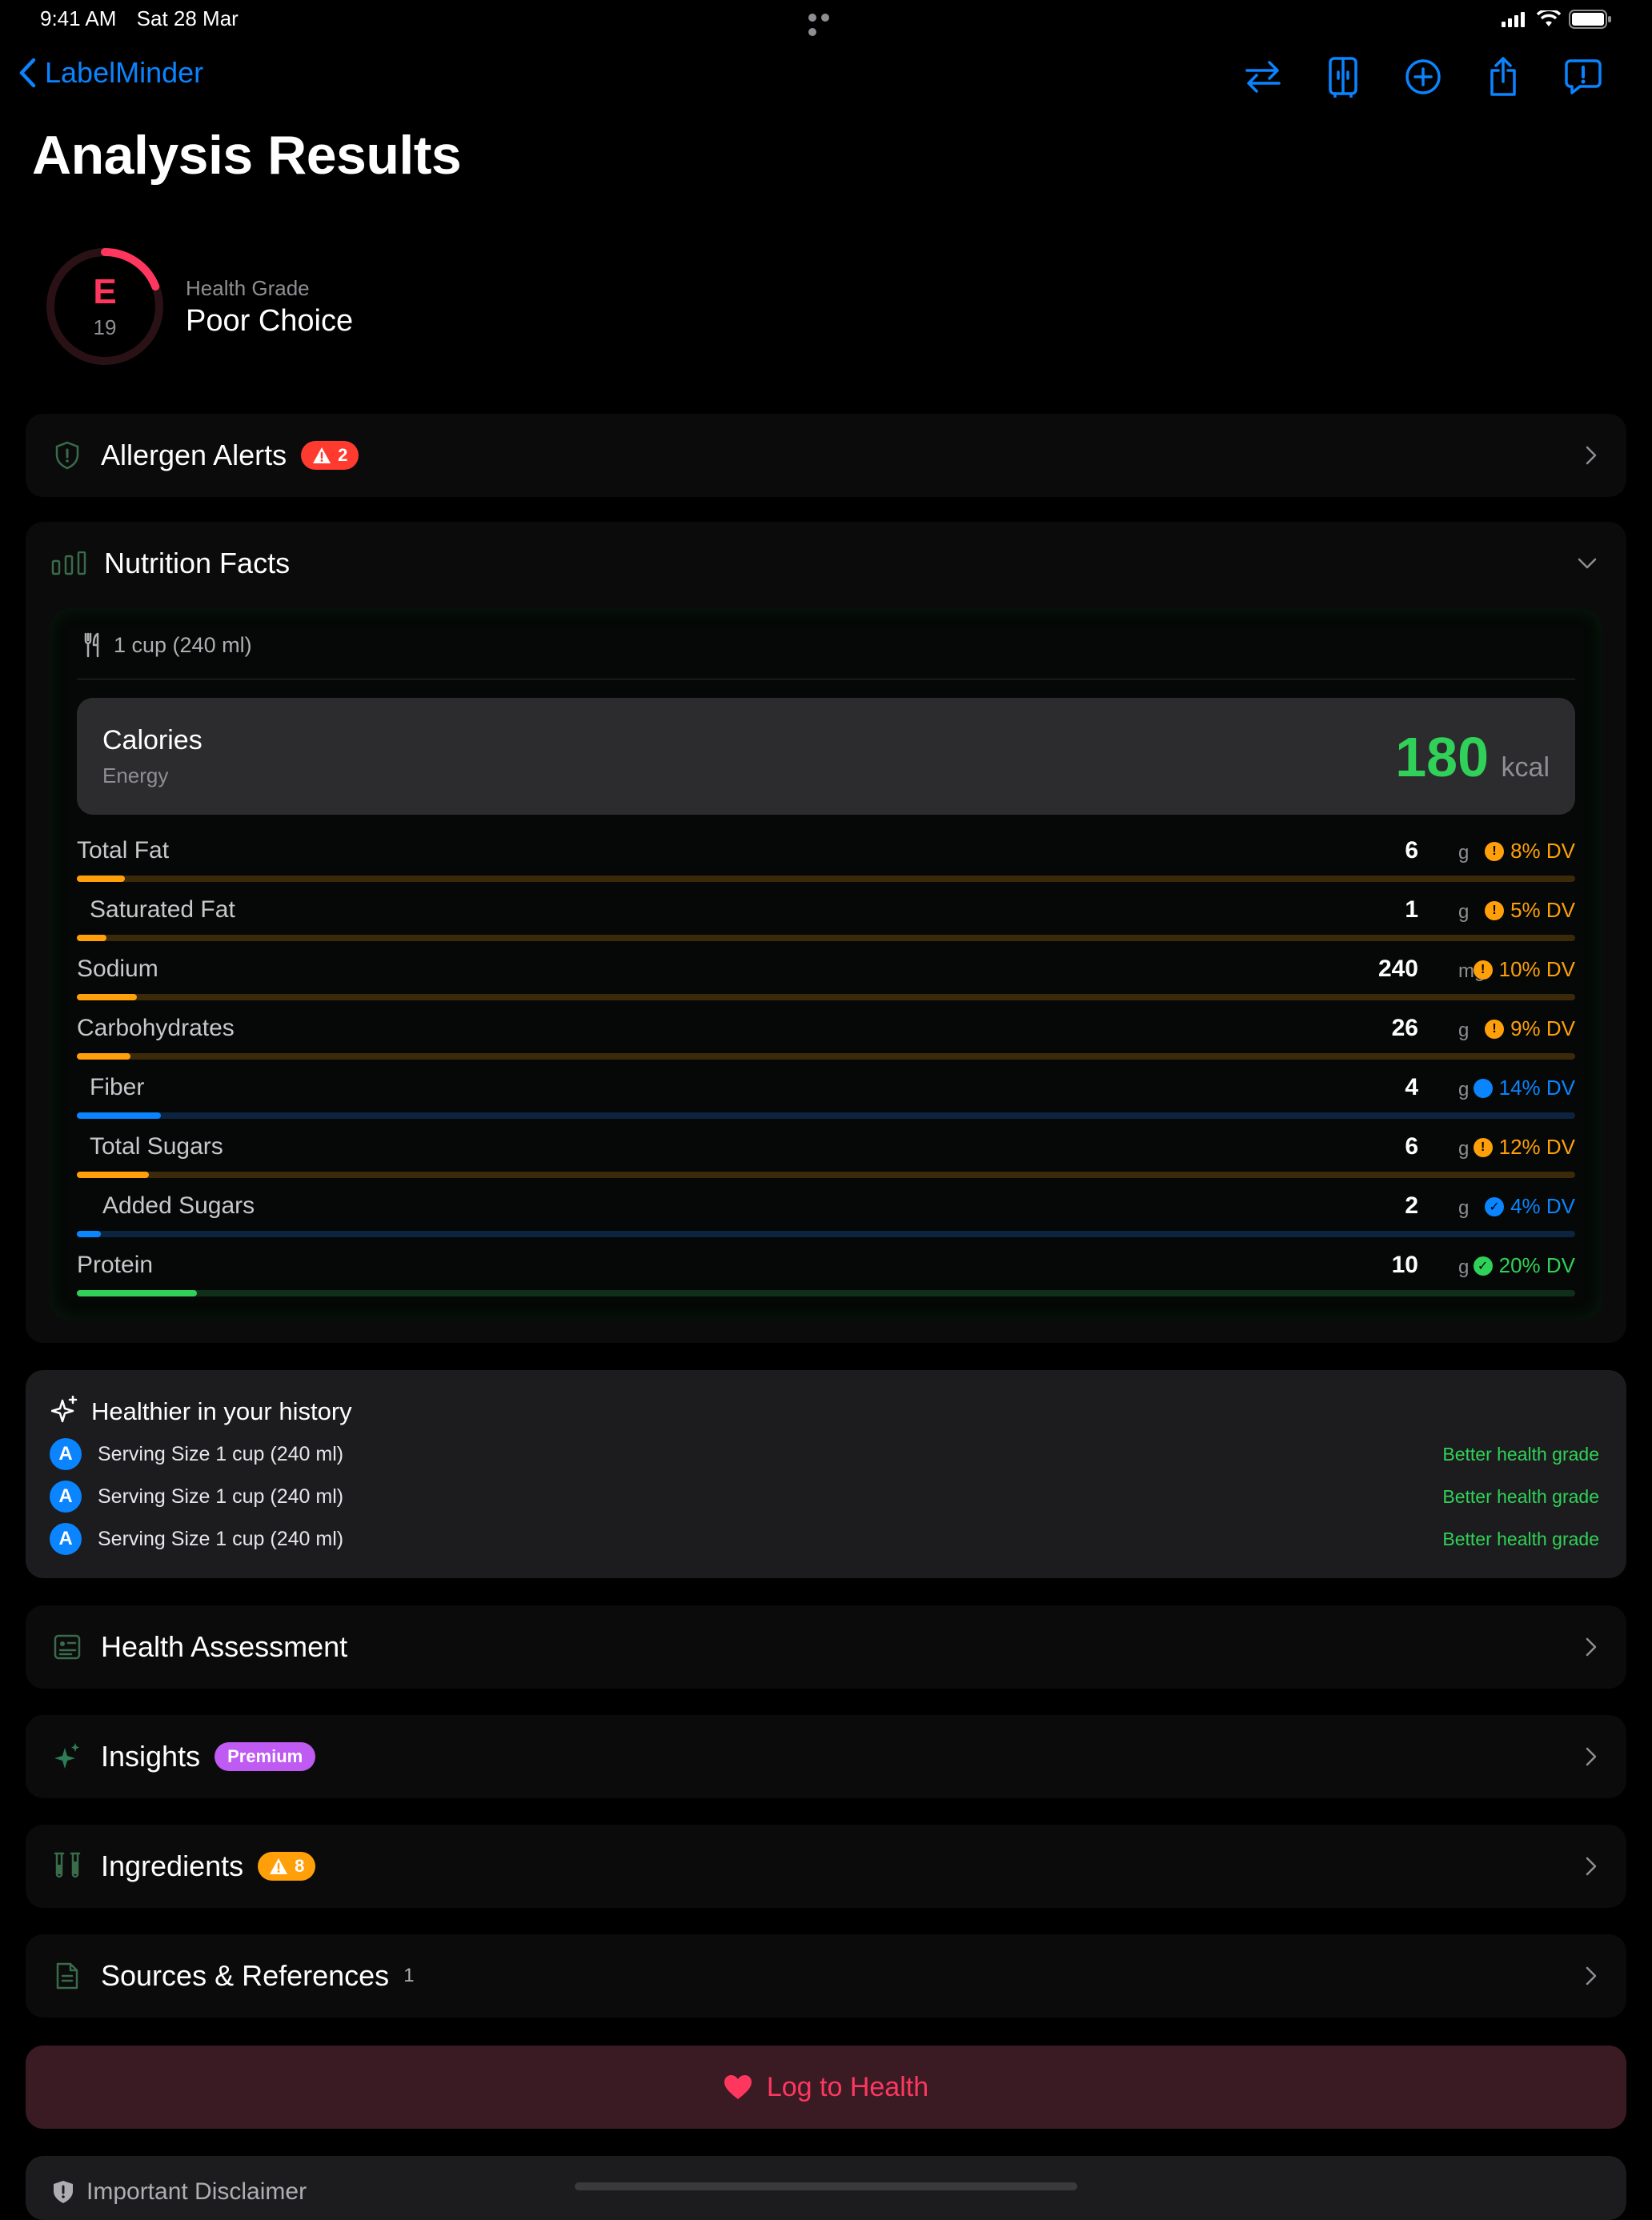  What do you see at coordinates (1536, 969) in the screenshot?
I see `nutrient-dv-text: 10% DV` at bounding box center [1536, 969].